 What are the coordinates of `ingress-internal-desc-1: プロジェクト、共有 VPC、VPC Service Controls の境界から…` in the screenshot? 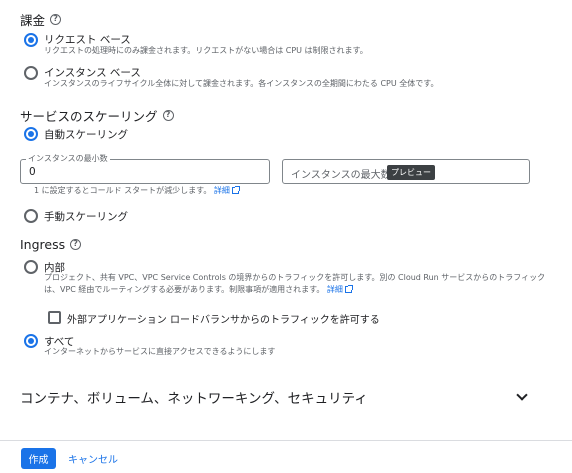 It's located at (295, 277).